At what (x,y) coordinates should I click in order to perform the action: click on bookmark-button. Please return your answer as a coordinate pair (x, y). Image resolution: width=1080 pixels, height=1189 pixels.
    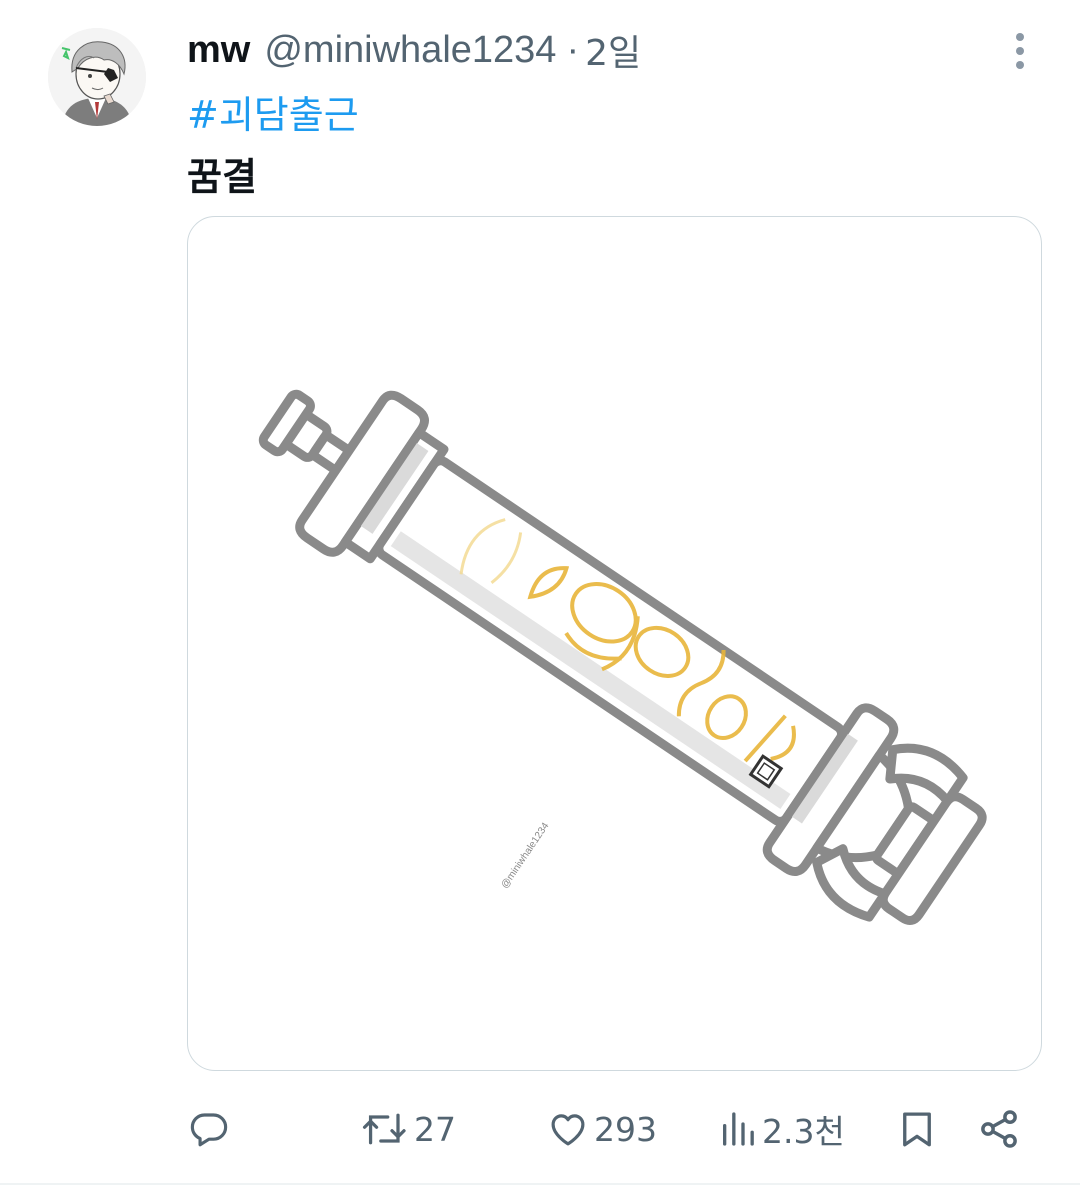
    Looking at the image, I should click on (917, 1129).